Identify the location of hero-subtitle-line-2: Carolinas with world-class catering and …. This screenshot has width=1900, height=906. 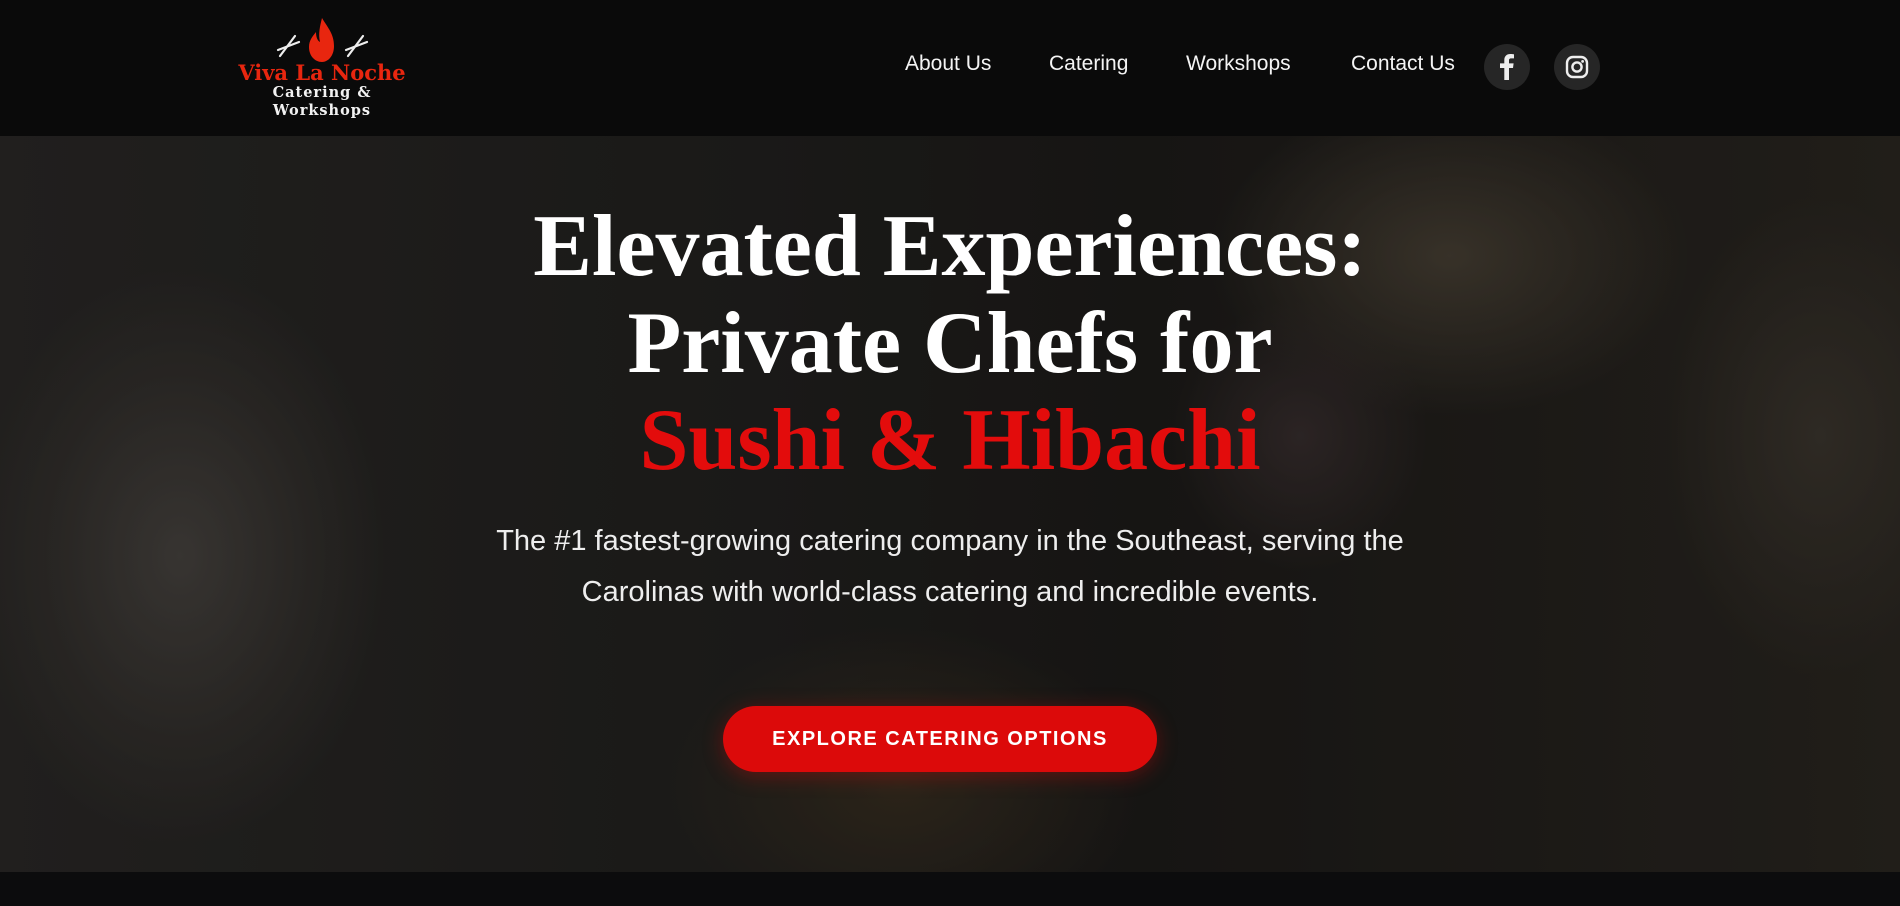
(950, 592).